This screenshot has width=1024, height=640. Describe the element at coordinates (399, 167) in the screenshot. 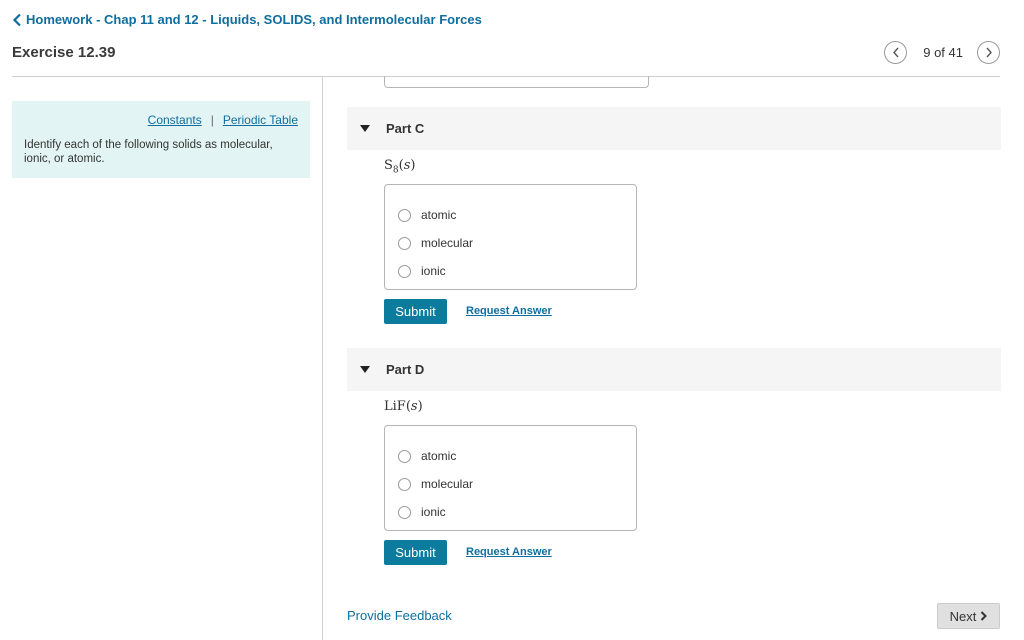

I see `part-c-formula: S8(s)` at that location.